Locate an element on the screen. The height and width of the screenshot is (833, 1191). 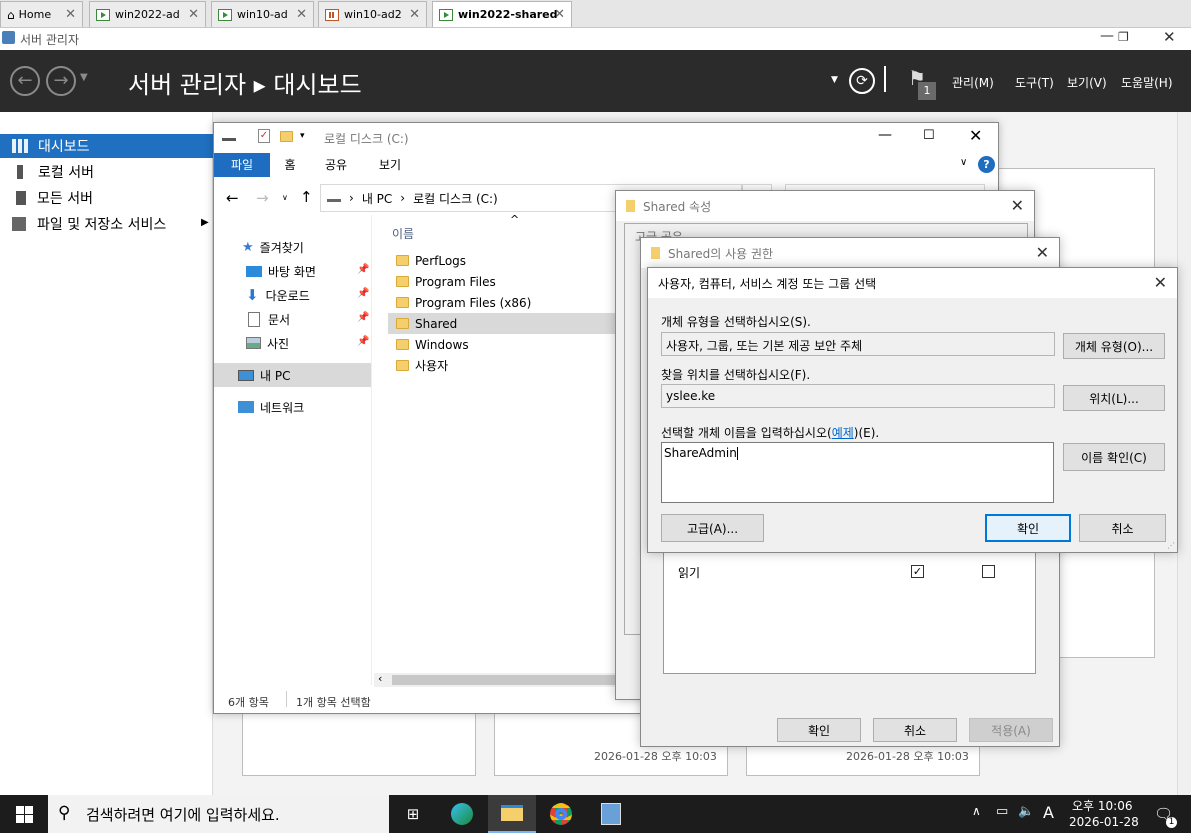
list-item-selected: Shared is located at coordinates (503, 323).